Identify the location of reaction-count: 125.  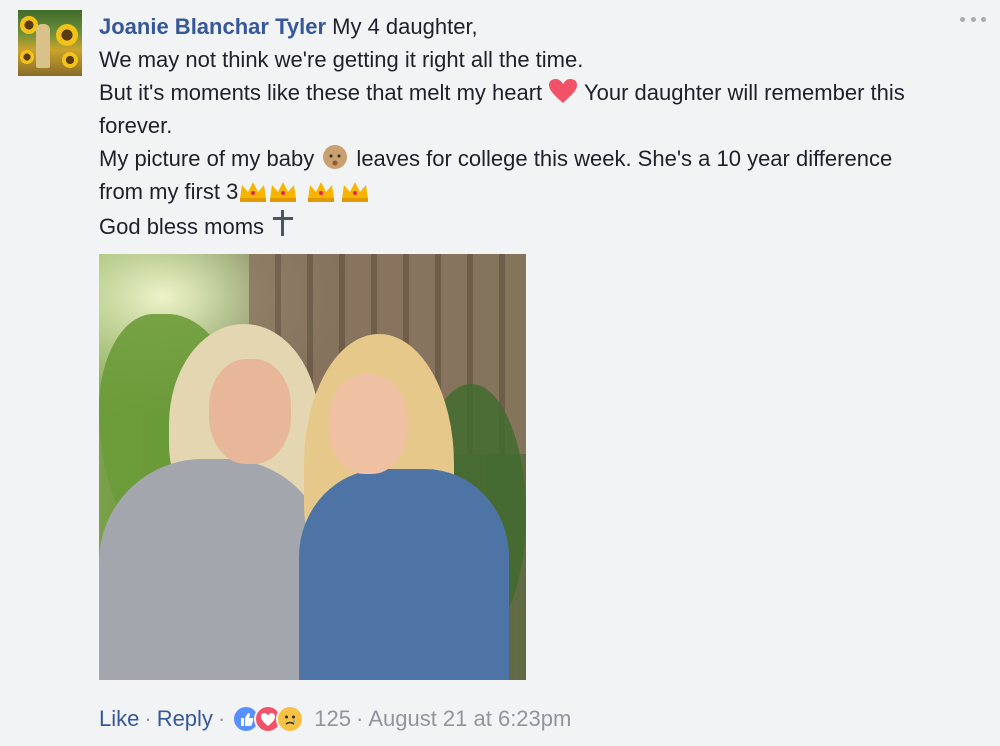
(332, 719).